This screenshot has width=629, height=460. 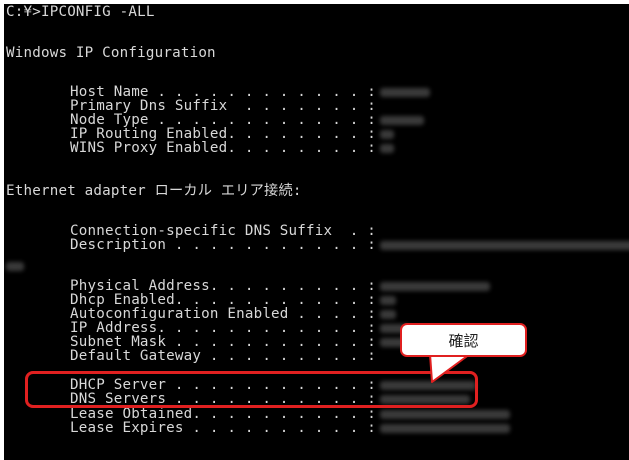 What do you see at coordinates (349, 245) in the screenshot?
I see `description-row: Description . . . . . . . . . . . :` at bounding box center [349, 245].